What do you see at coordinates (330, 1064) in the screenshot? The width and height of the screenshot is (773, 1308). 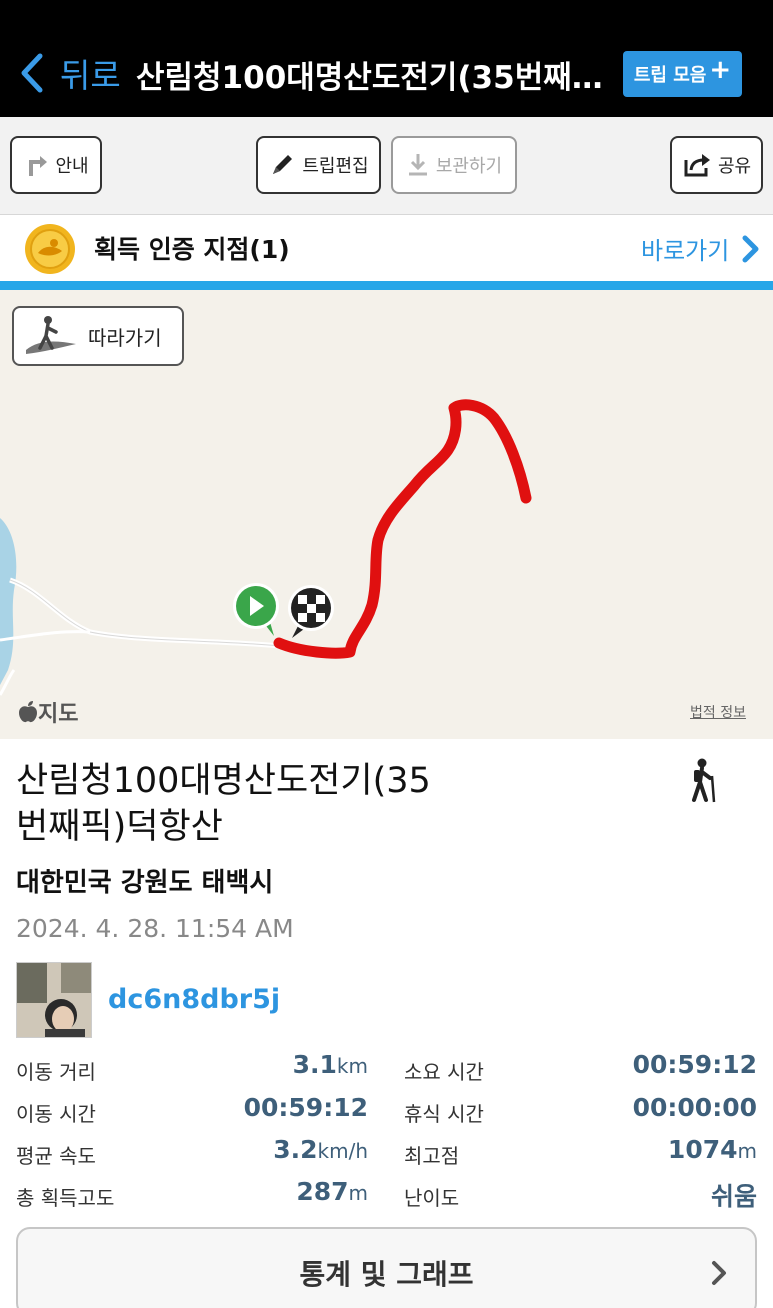 I see `distance-value: 3.1km` at bounding box center [330, 1064].